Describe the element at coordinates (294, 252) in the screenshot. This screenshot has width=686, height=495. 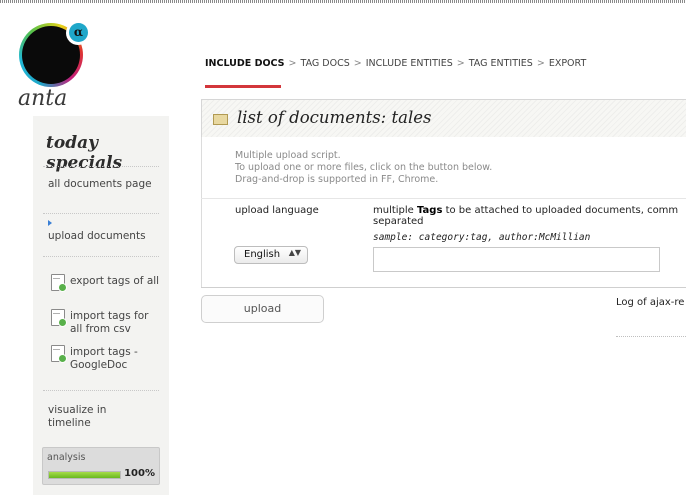
I see `select-arrows-icon: ▲▼` at that location.